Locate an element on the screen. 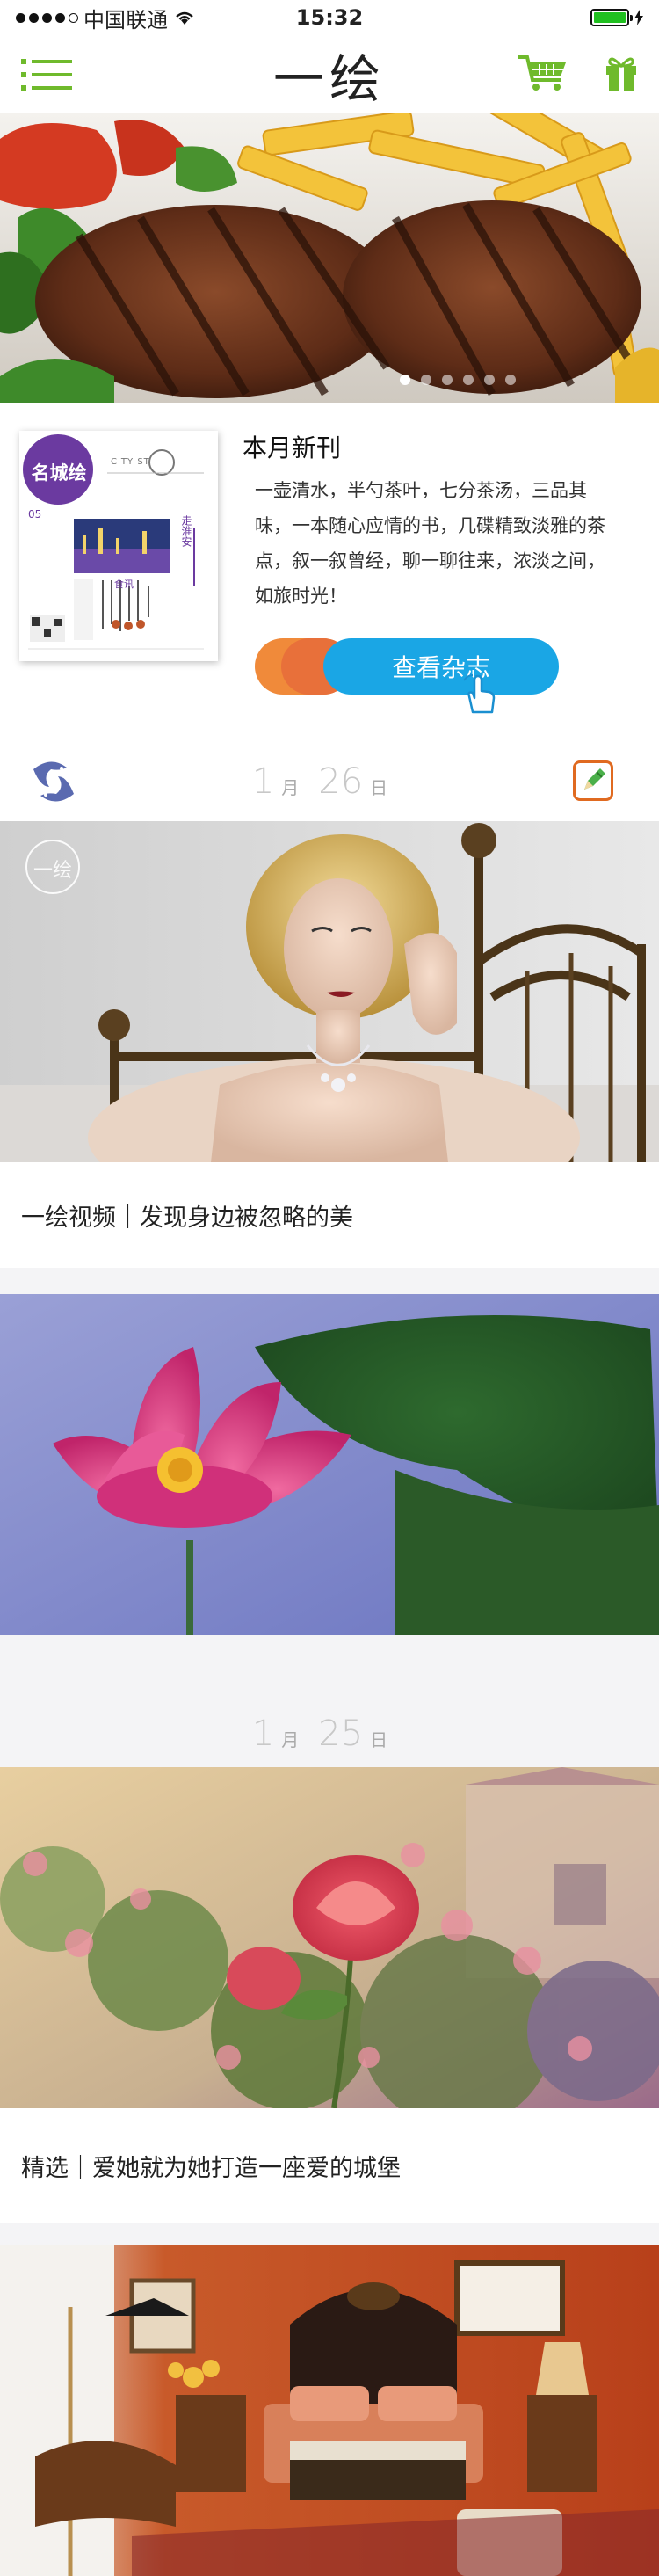 The height and width of the screenshot is (2576, 659). article-caption-1: 一绘视频｜发现身边被忽略的美 is located at coordinates (329, 1215).